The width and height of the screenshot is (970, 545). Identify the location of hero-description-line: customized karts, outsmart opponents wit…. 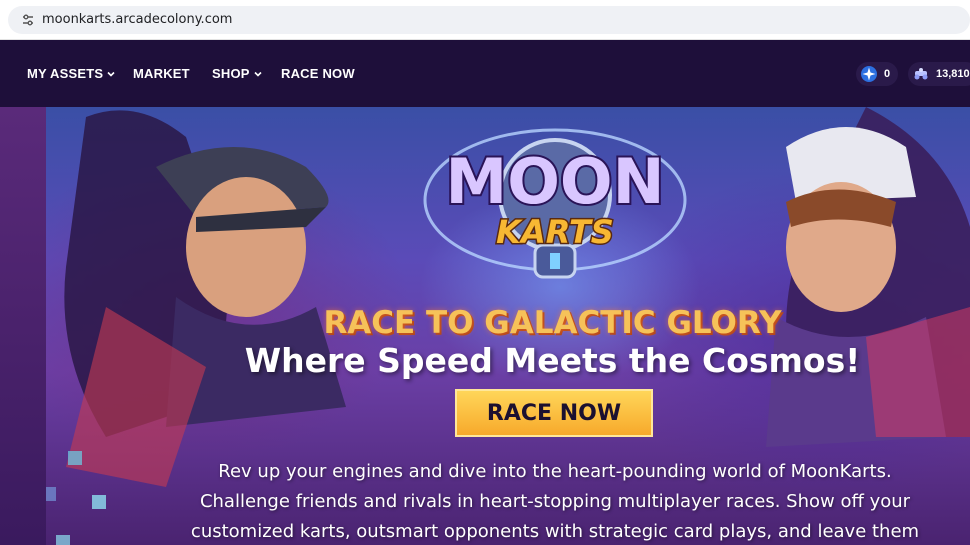
(555, 531).